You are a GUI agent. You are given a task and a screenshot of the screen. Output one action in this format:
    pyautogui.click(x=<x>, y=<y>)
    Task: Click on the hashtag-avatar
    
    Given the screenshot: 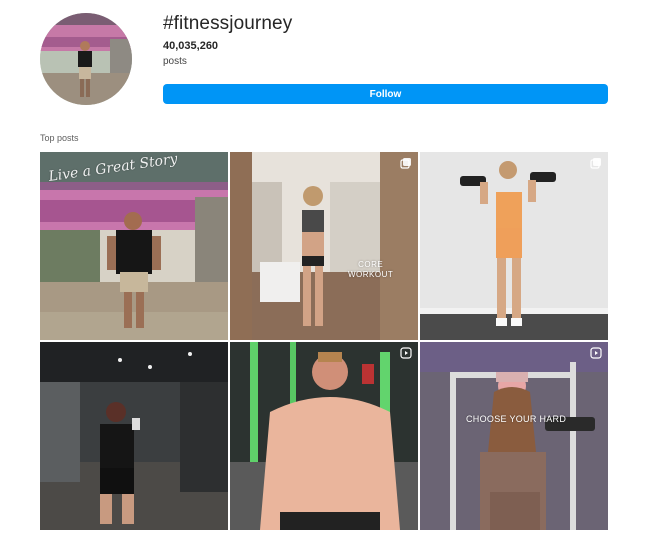 What is the action you would take?
    pyautogui.click(x=86, y=59)
    